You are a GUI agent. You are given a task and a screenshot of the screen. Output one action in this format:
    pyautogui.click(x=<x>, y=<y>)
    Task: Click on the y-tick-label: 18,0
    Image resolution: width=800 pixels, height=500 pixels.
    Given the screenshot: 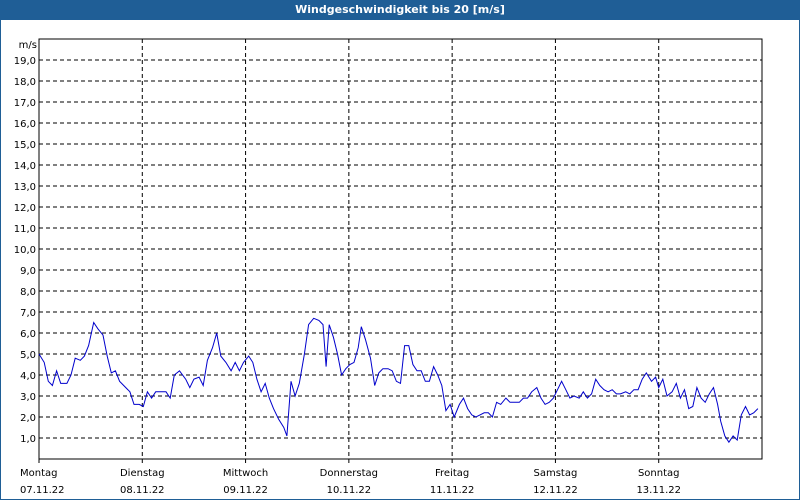 What is the action you would take?
    pyautogui.click(x=25, y=82)
    